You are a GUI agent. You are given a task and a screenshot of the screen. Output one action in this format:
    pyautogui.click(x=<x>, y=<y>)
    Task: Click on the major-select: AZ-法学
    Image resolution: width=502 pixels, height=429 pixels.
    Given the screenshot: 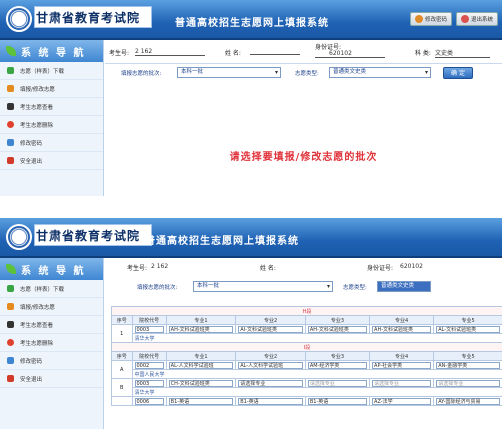 What is the action you would take?
    pyautogui.click(x=402, y=401)
    